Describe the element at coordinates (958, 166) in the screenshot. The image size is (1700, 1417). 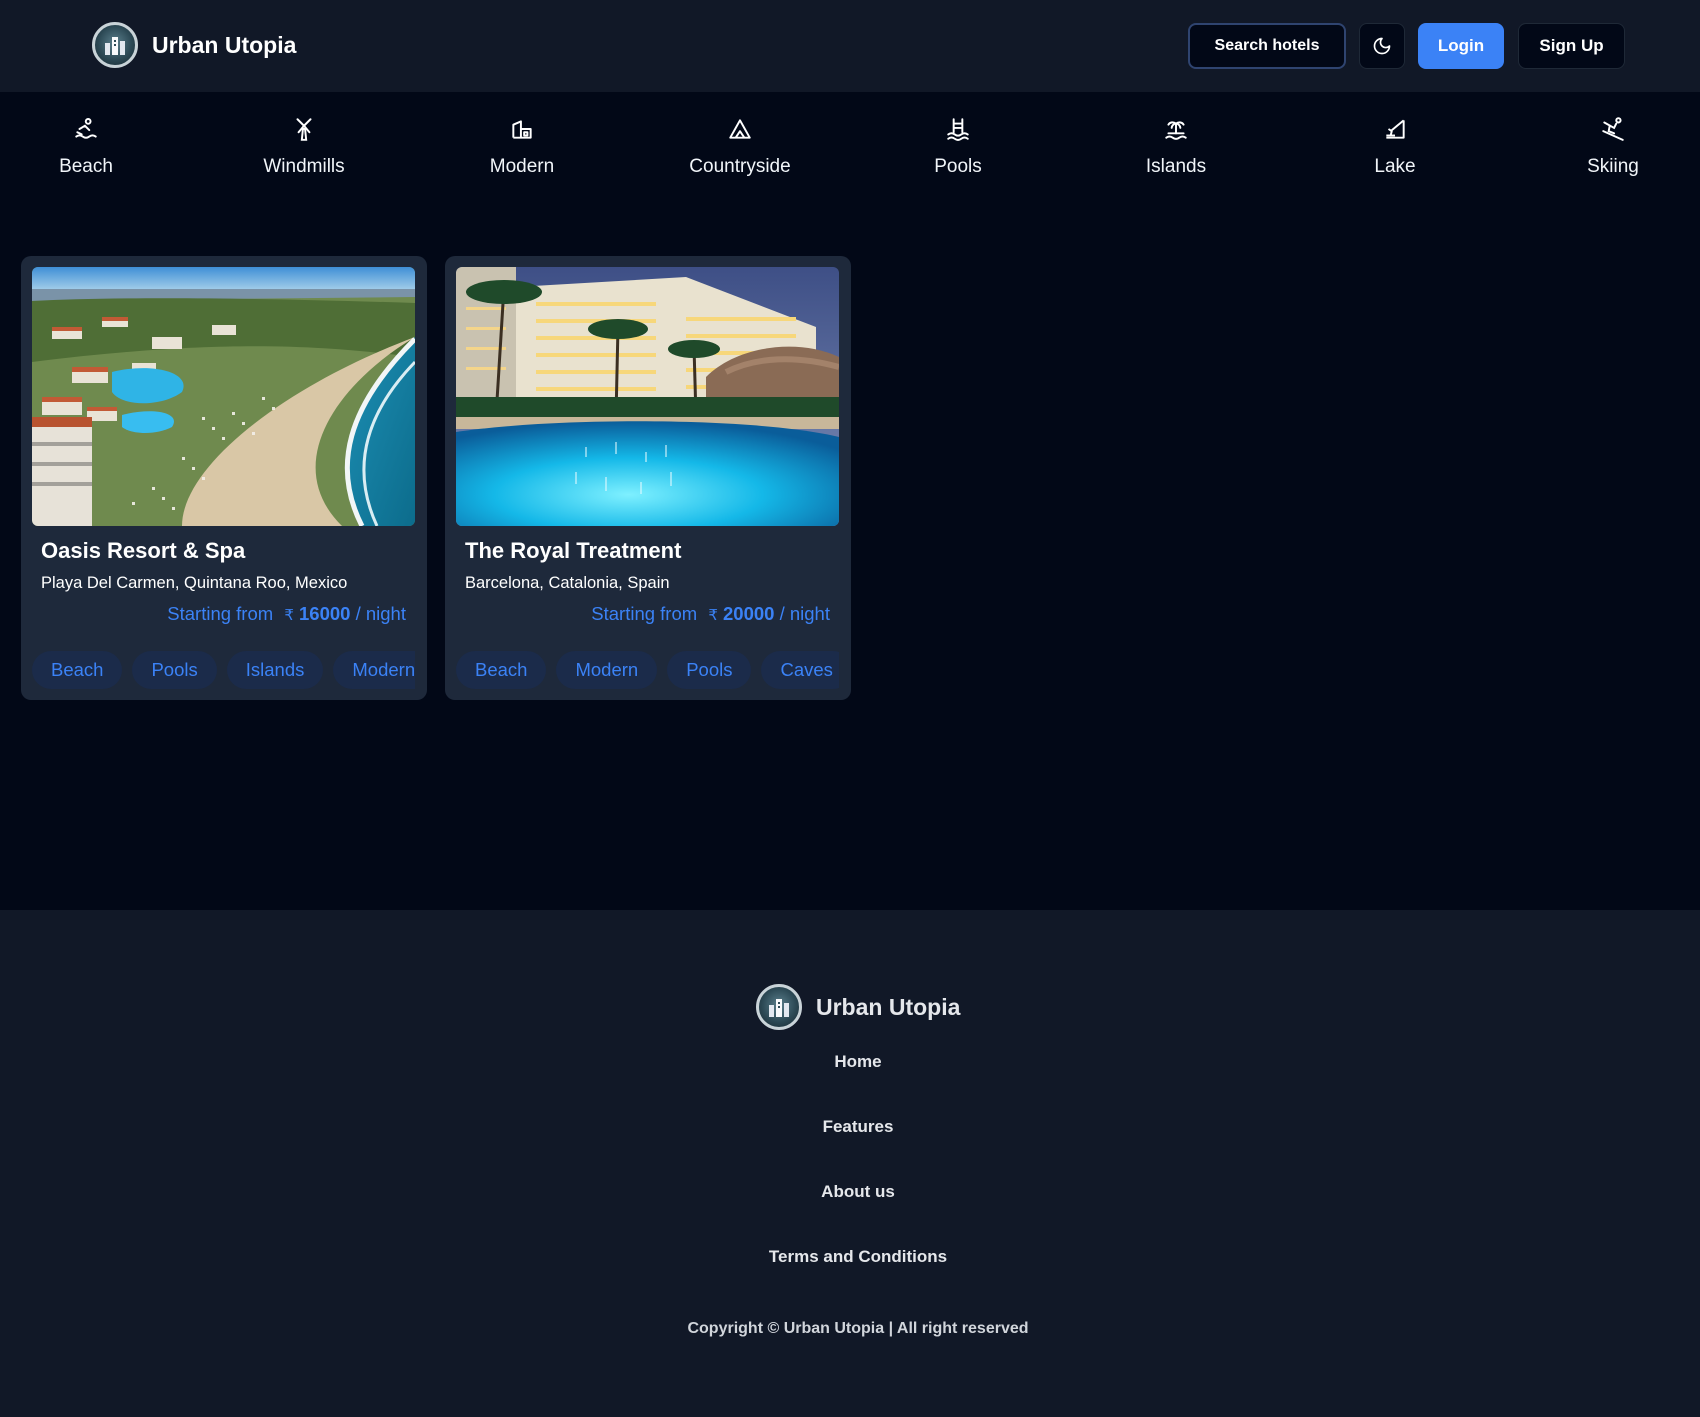
I see `category-label: Pools` at that location.